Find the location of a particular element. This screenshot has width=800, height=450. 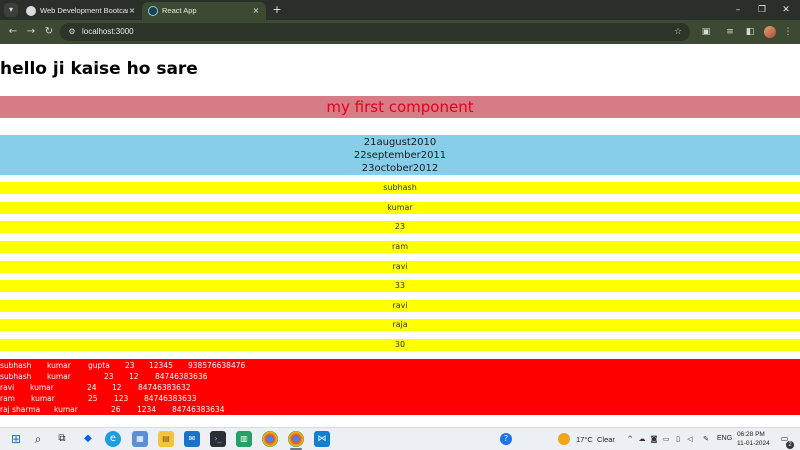

phone: 938576638476 is located at coordinates (217, 365).